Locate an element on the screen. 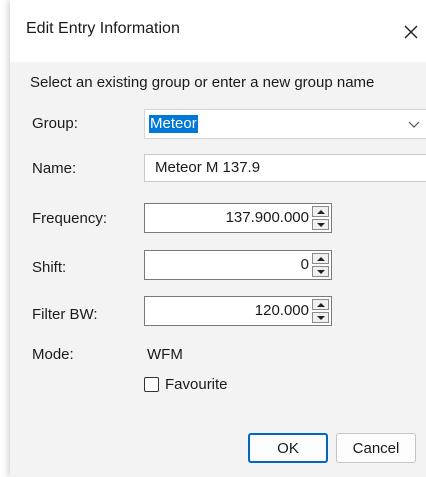  filter-bw-stepper: 120.000 is located at coordinates (238, 311).